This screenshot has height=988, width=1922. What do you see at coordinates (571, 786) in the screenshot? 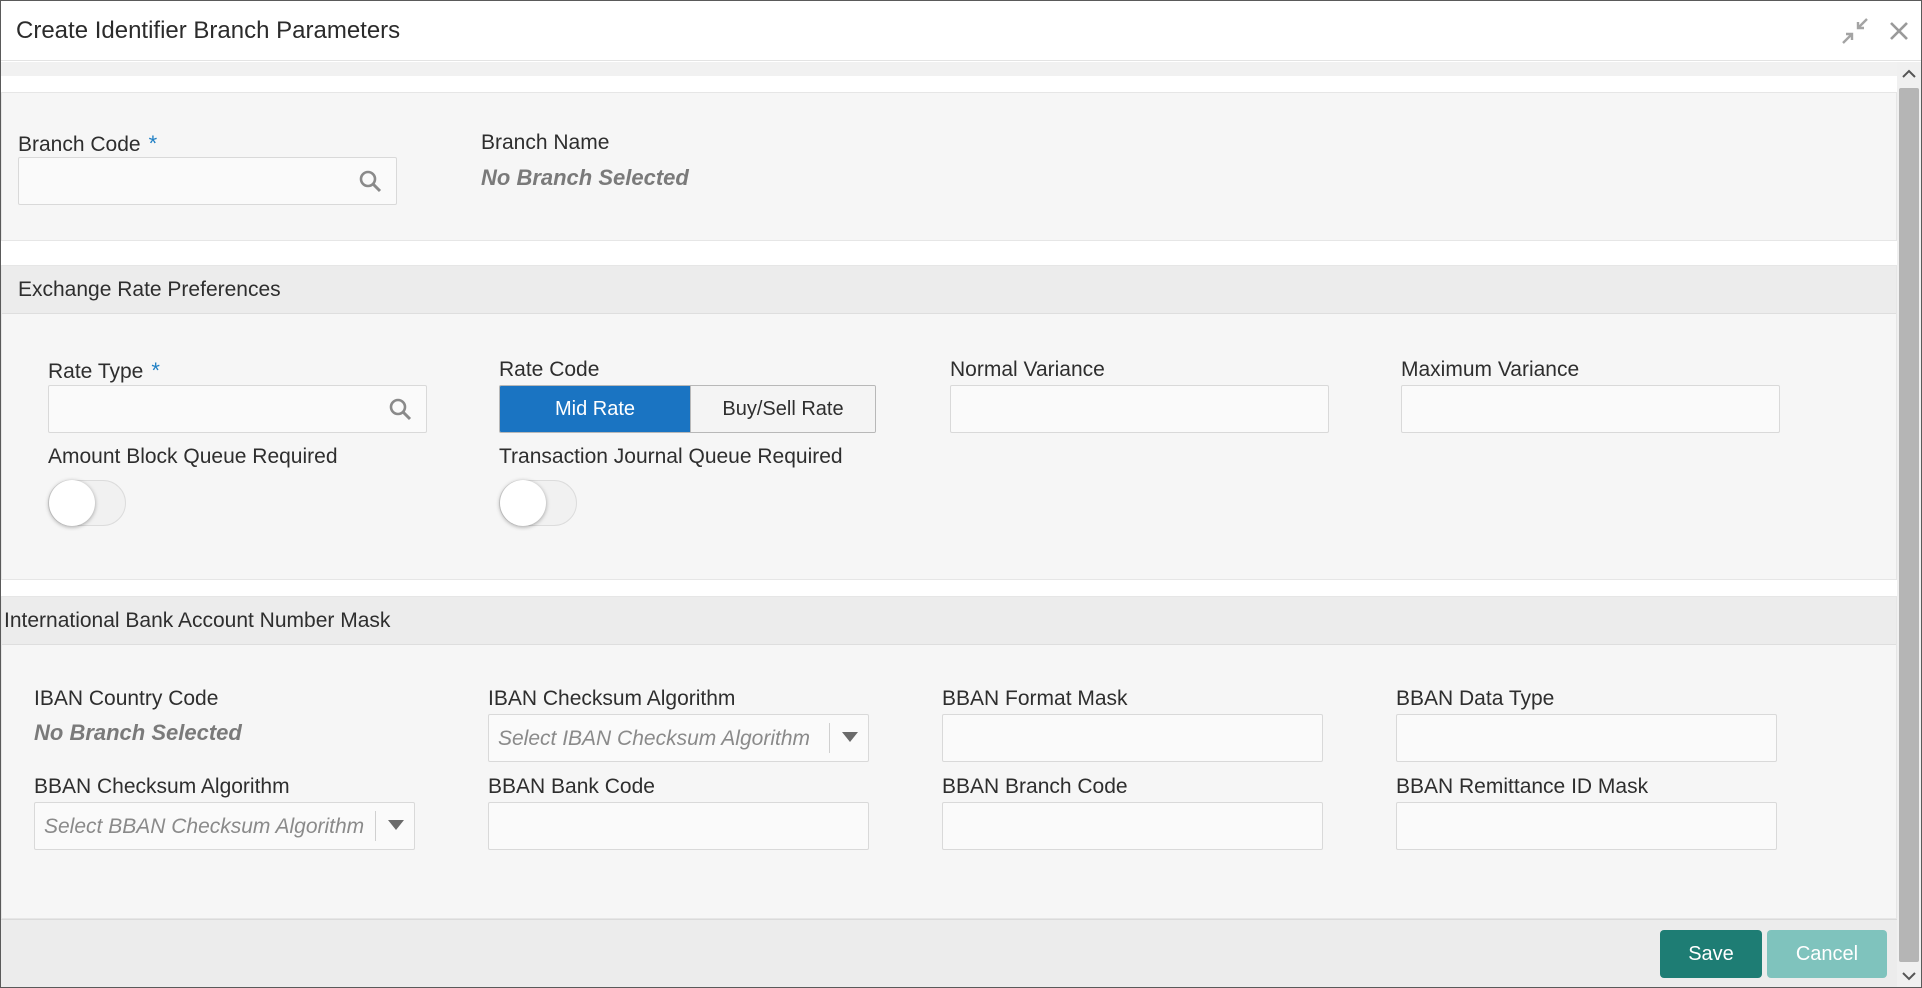
I see `bban-bank-code-label: BBAN Bank Code` at bounding box center [571, 786].